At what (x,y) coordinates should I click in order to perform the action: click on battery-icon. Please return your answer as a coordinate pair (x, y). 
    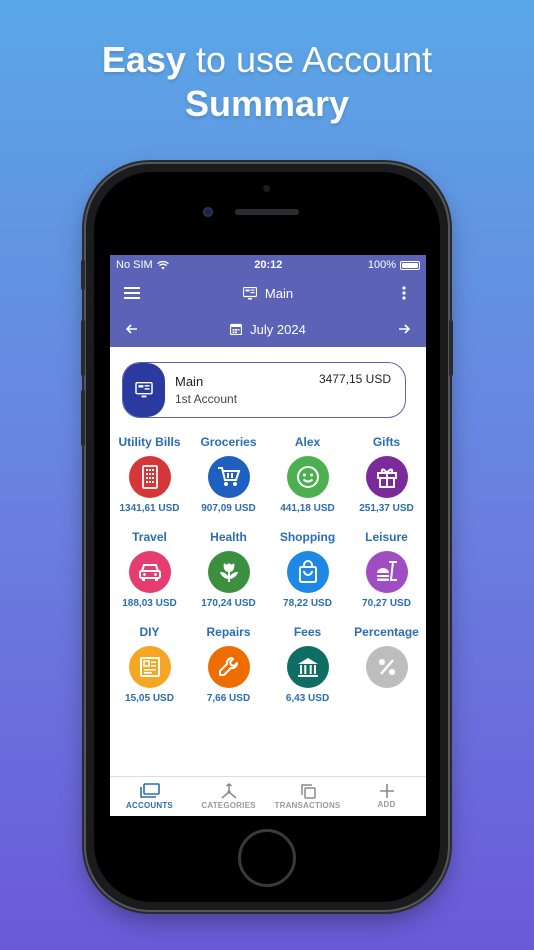
    Looking at the image, I should click on (410, 265).